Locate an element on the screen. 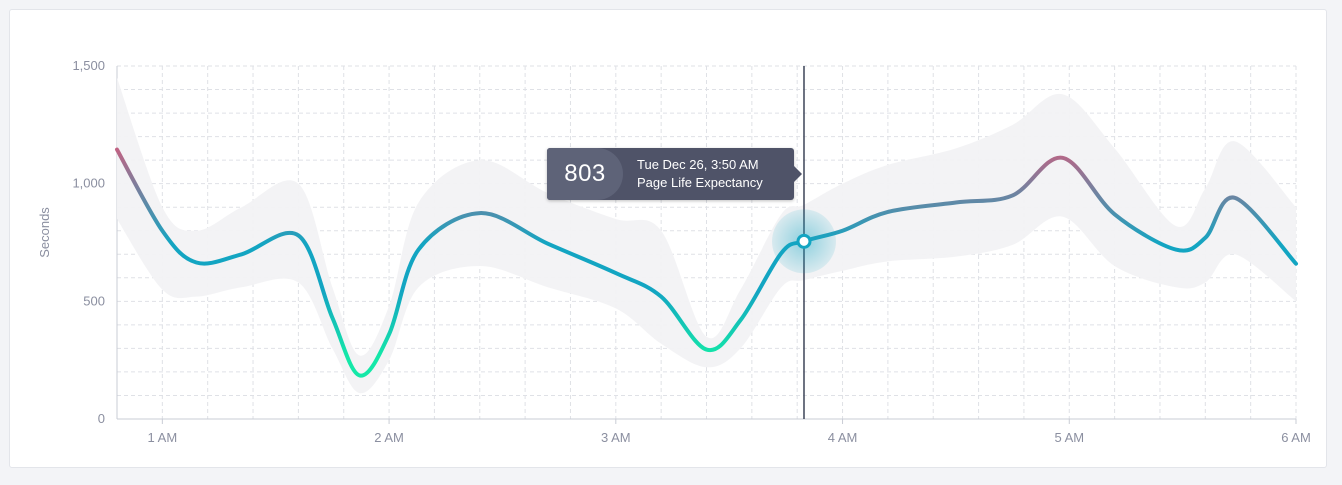 The width and height of the screenshot is (1342, 485). marker-point is located at coordinates (804, 241).